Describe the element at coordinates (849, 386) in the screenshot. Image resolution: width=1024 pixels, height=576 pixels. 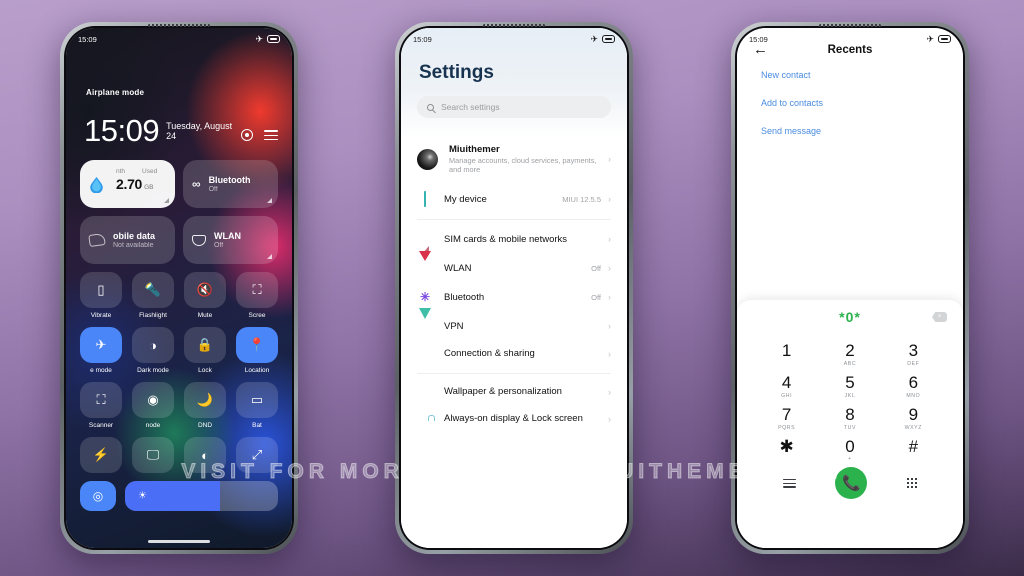
I see `dialpad-key-5: 5 JKL` at that location.